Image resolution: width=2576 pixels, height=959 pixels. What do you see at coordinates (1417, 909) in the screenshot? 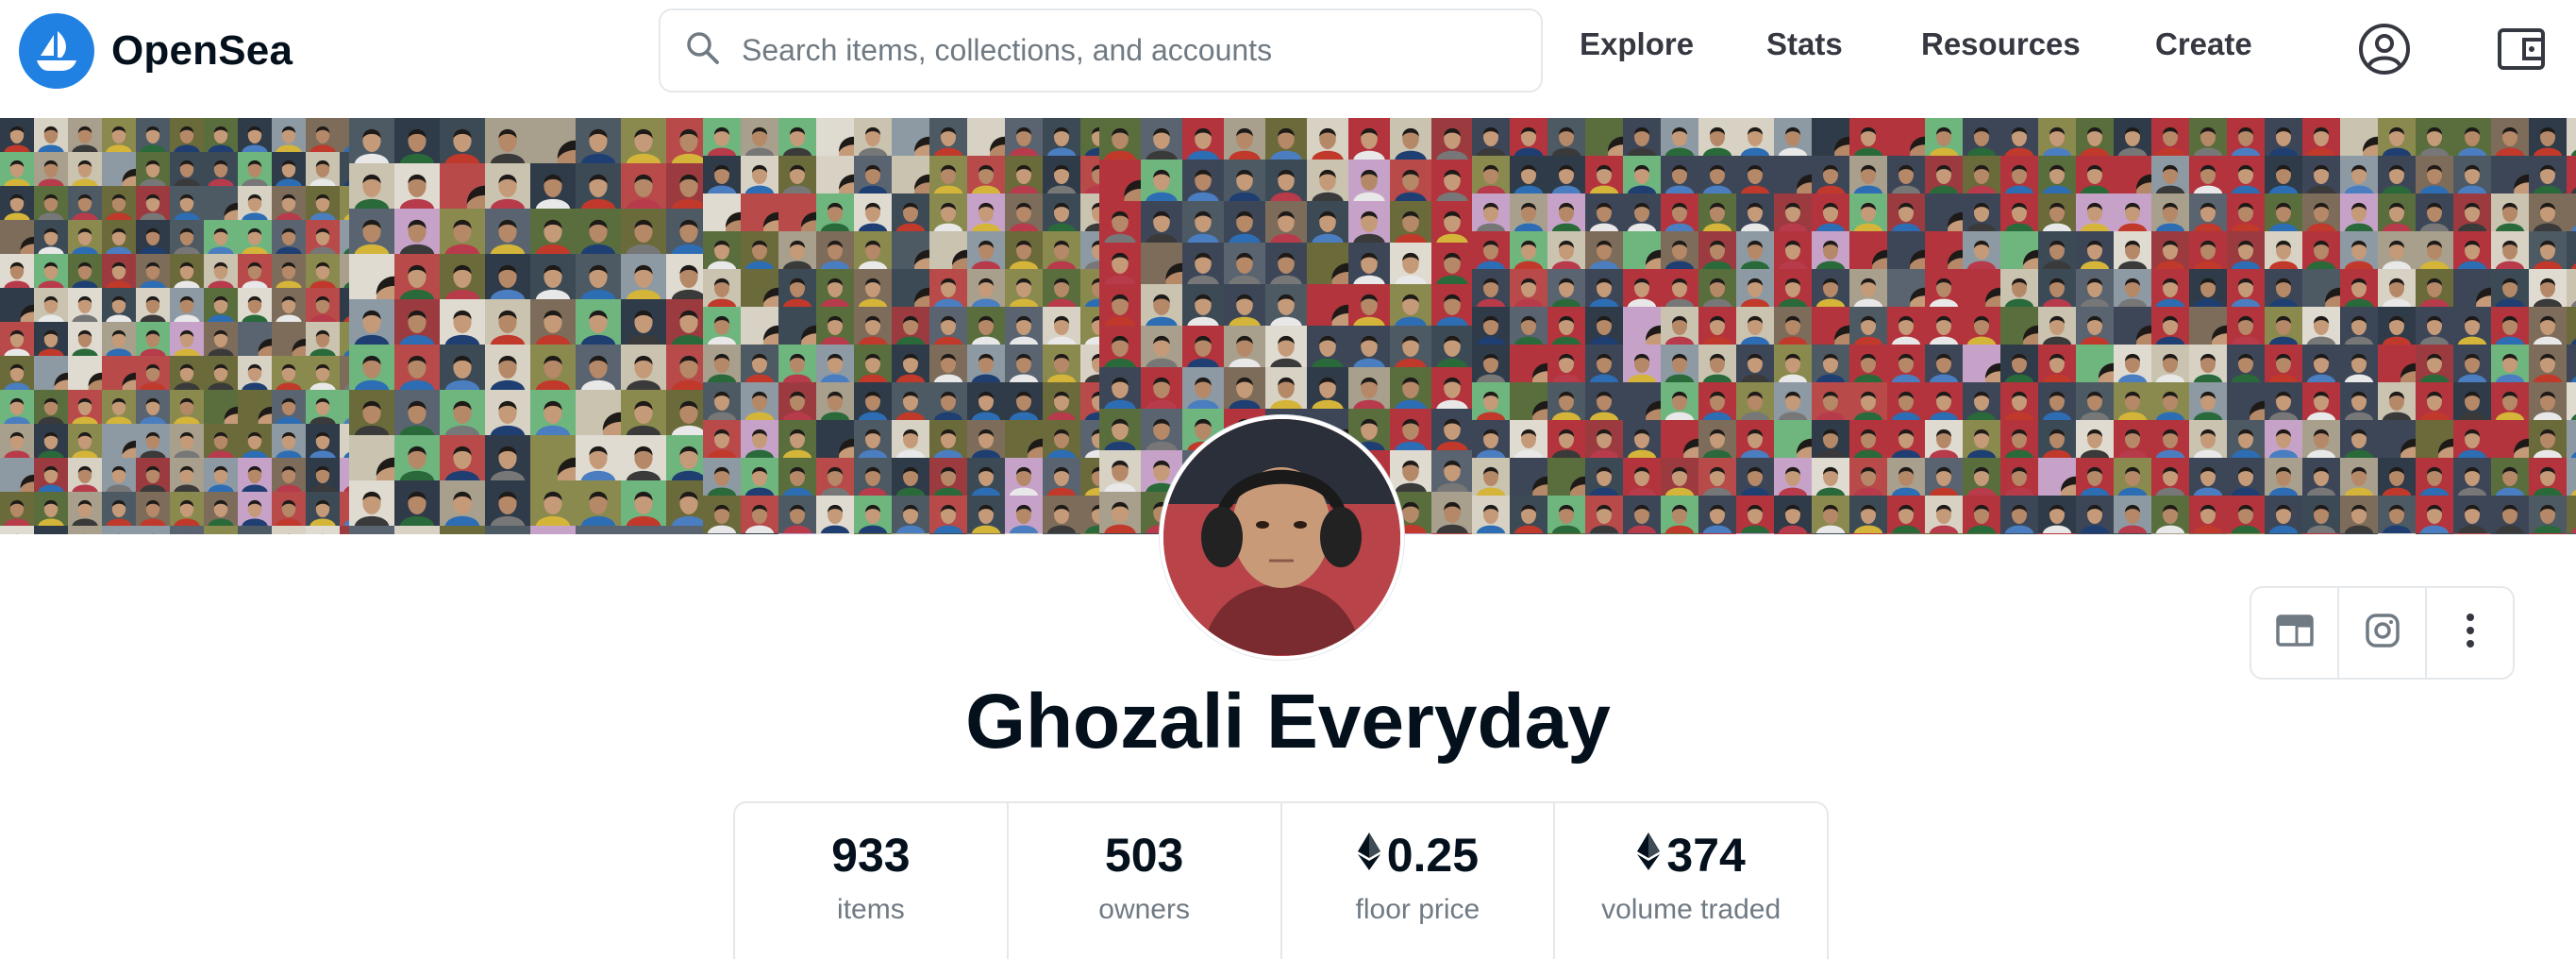
I see `stat-floor-price-label: floor price` at bounding box center [1417, 909].